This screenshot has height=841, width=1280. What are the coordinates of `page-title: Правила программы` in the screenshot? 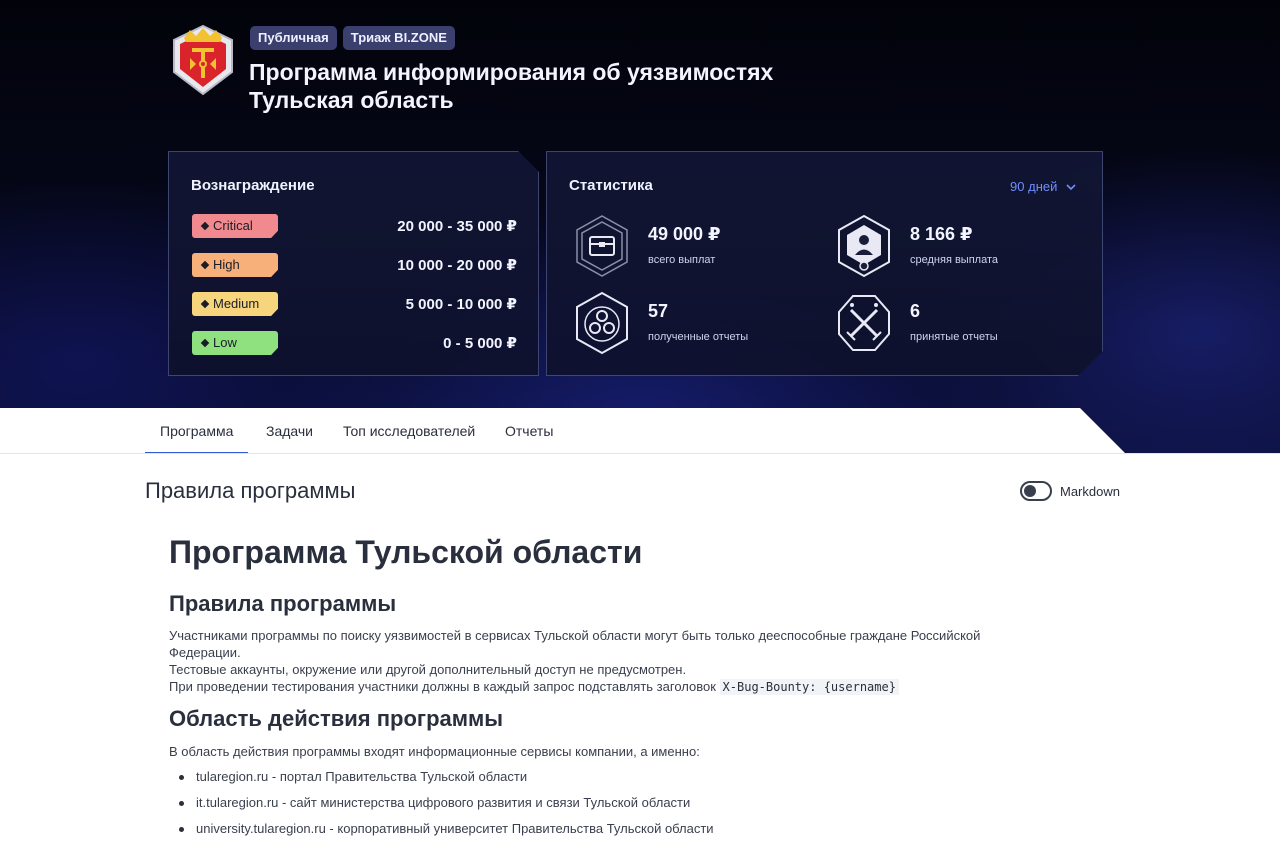 It's located at (250, 490).